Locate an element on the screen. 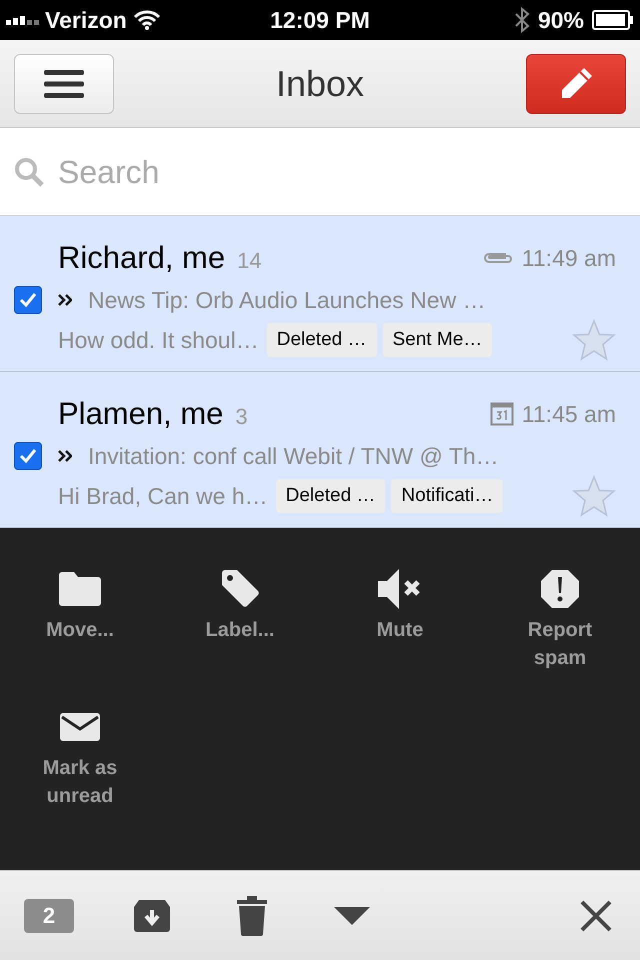  battery-icon is located at coordinates (613, 20).